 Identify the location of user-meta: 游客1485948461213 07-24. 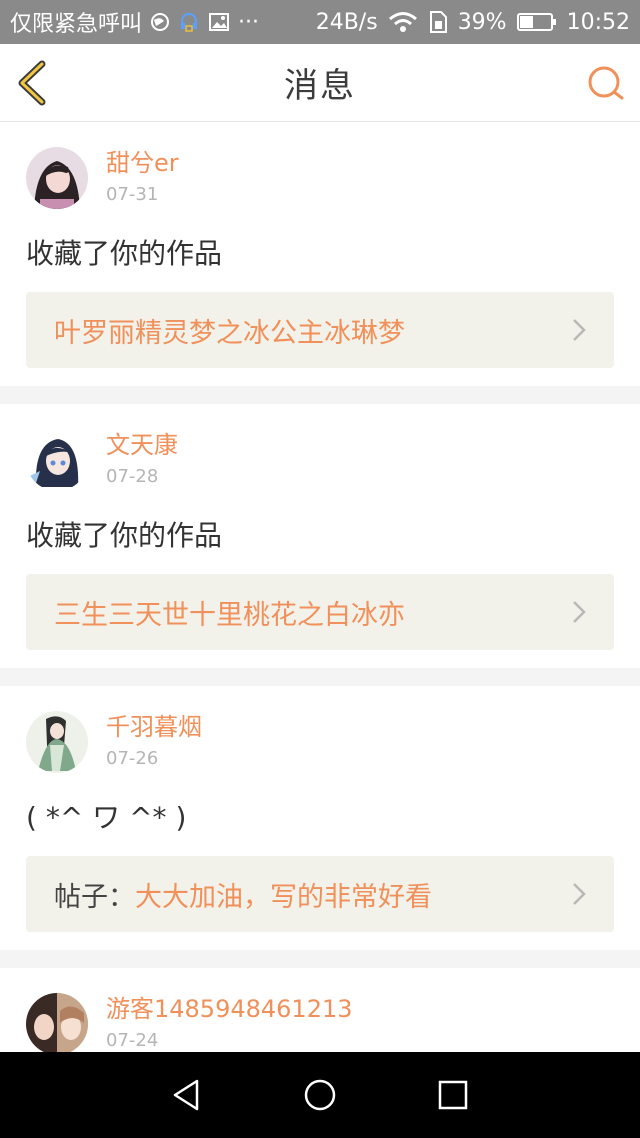
(229, 1023).